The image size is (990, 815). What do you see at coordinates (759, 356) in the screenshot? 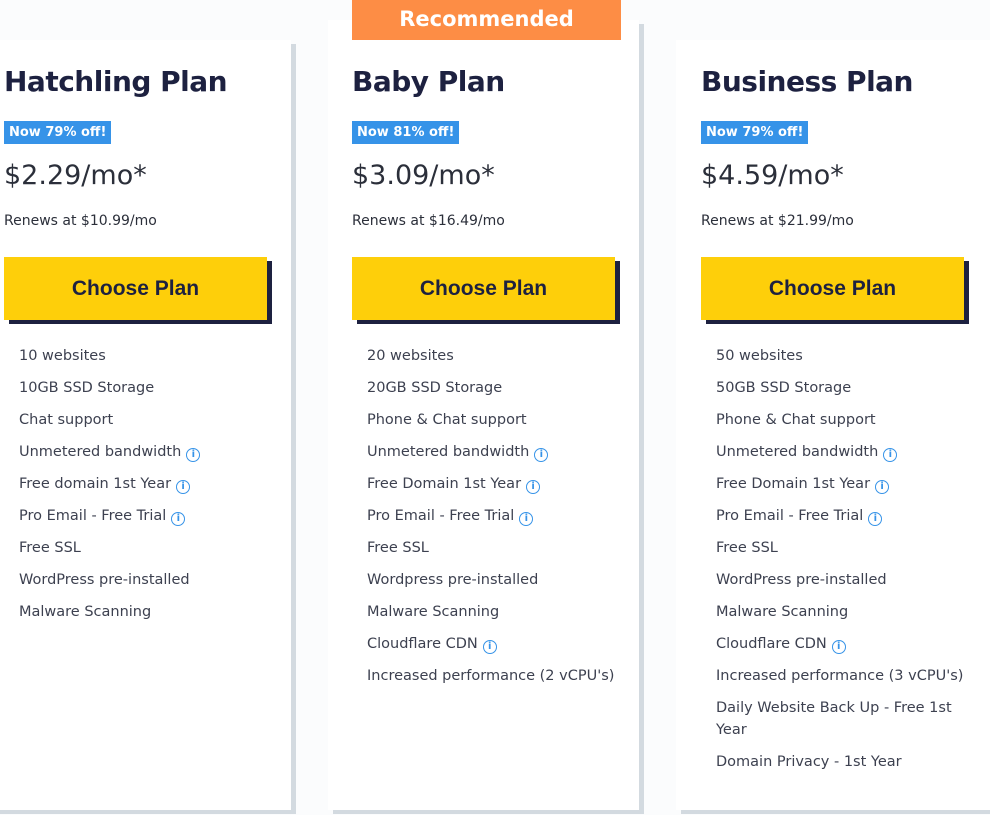
I see `feature-text: 50 websites` at bounding box center [759, 356].